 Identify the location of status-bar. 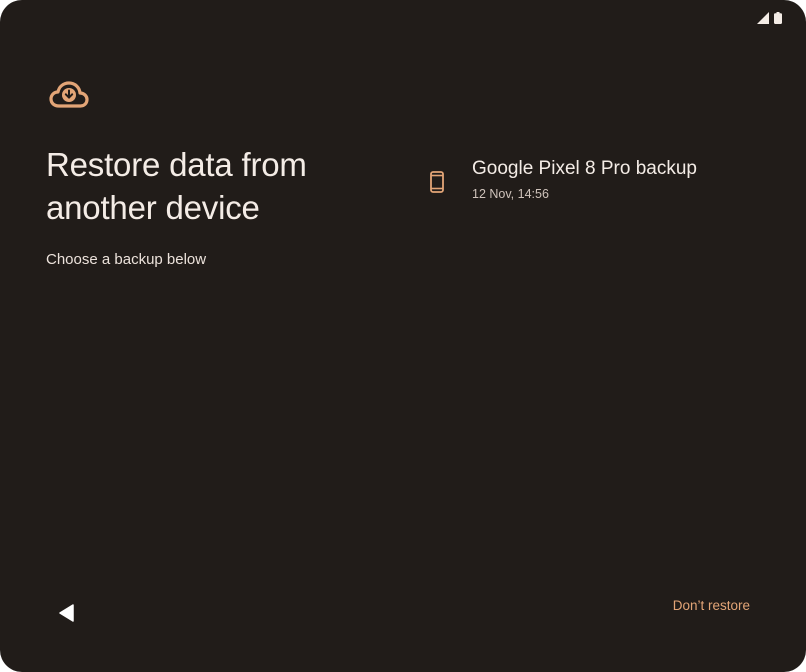
(769, 18).